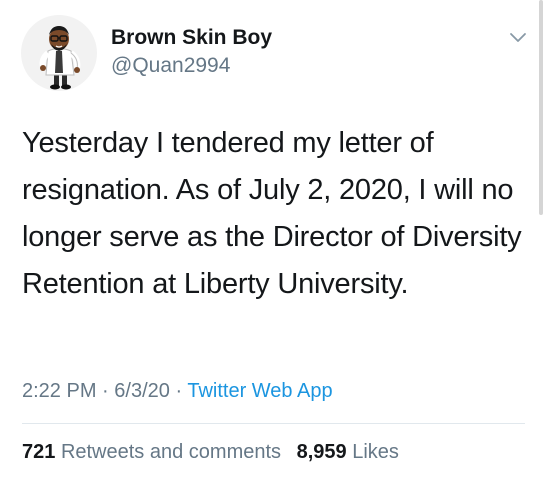 Image resolution: width=548 pixels, height=480 pixels. I want to click on tweet-stats: 721 Retweets and comments 8,959 Likes, so click(210, 452).